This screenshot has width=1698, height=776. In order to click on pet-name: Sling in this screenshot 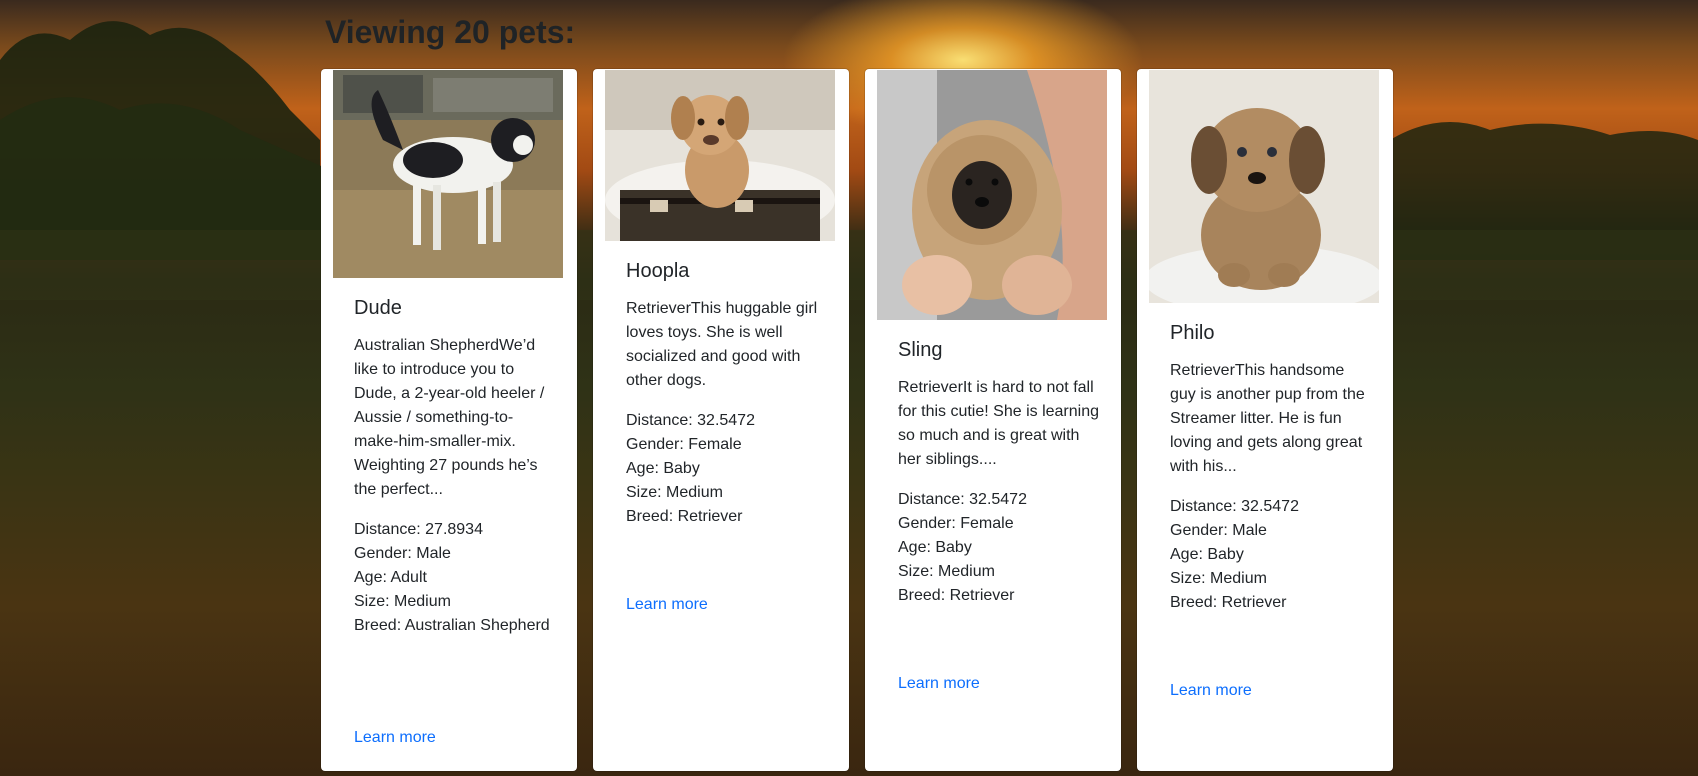, I will do `click(920, 350)`.